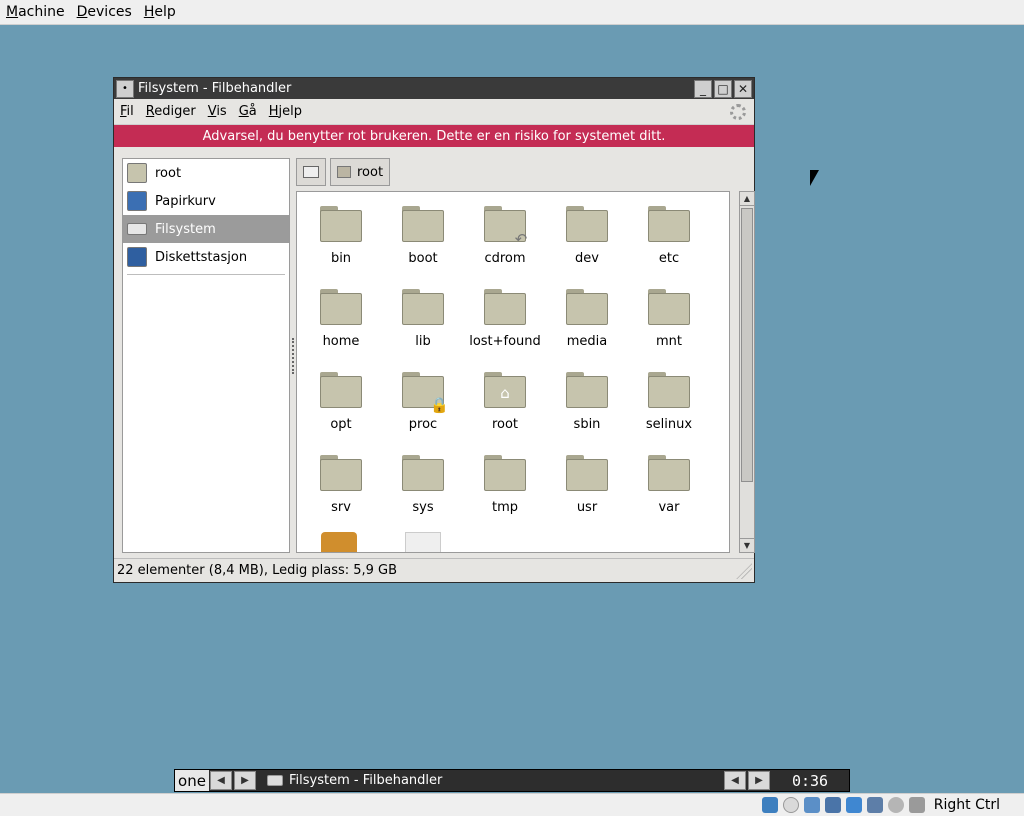  Describe the element at coordinates (35, 12) in the screenshot. I see `host-menu-machine: Machine` at that location.